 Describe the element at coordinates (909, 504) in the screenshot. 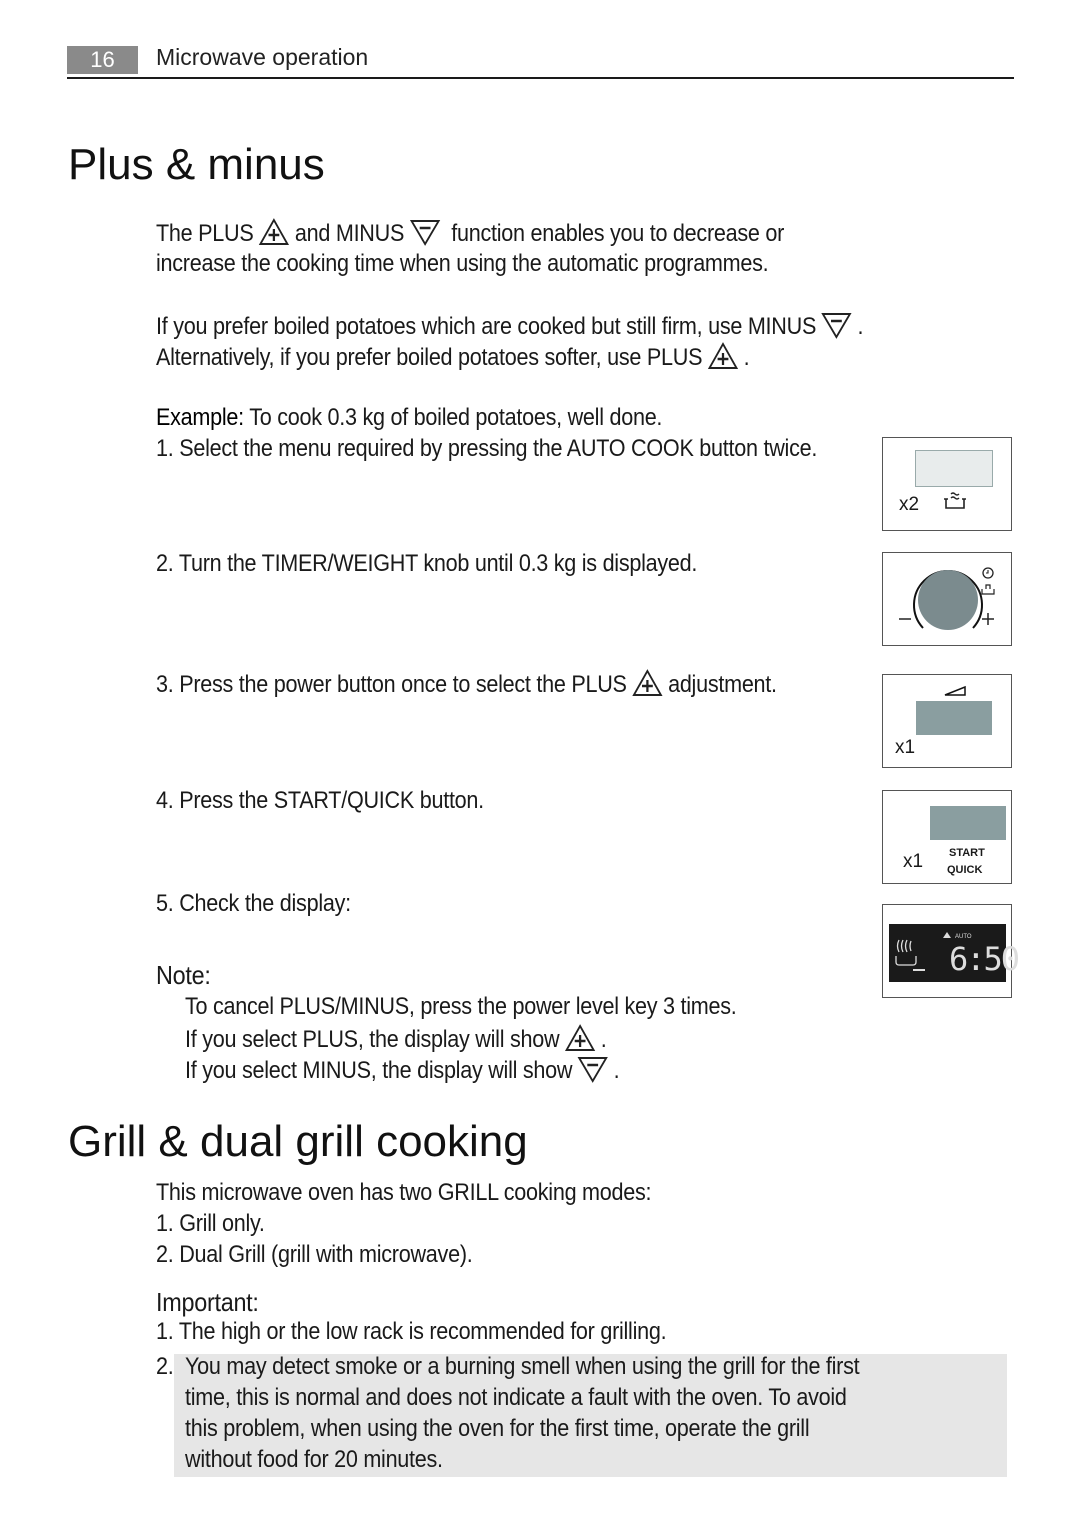

I see `press-count: x2` at that location.